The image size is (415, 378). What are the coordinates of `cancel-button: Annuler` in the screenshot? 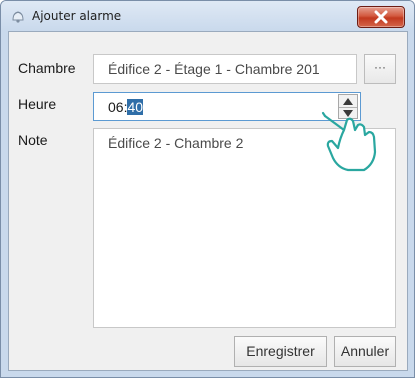 It's located at (365, 351).